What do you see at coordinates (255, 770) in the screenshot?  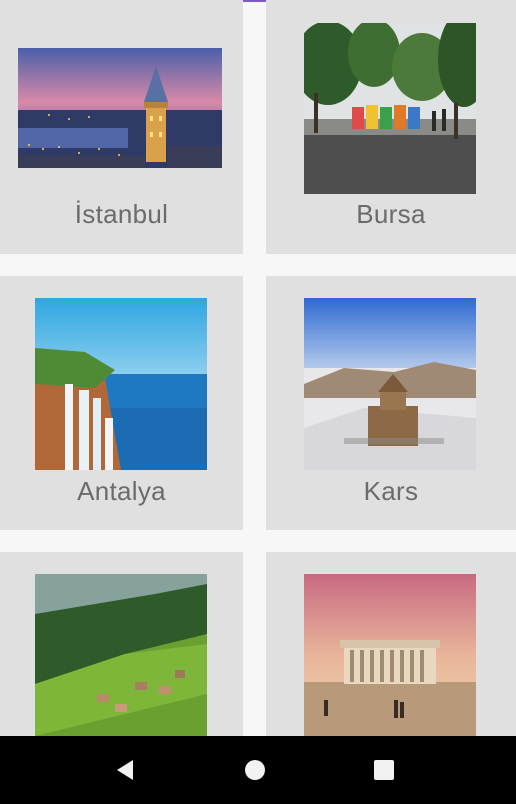 I see `home-icon` at bounding box center [255, 770].